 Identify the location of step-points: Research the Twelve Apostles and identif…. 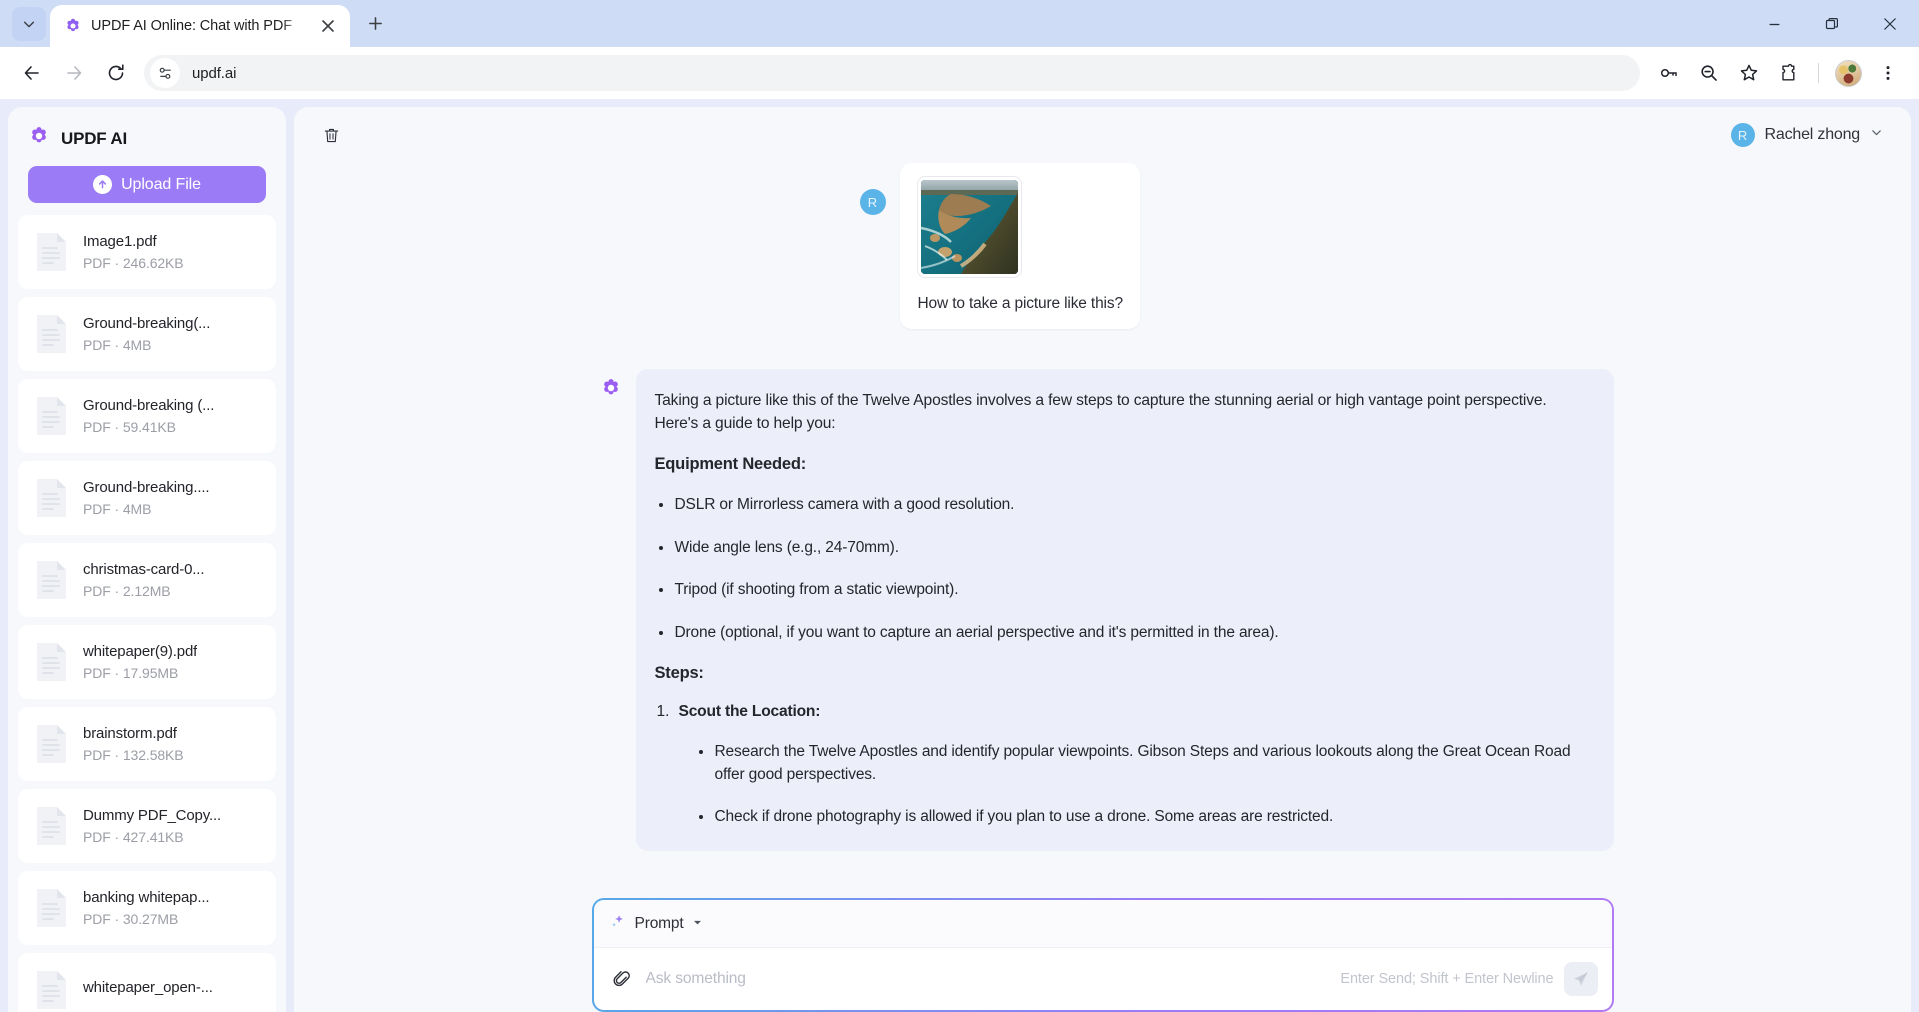
(1142, 784).